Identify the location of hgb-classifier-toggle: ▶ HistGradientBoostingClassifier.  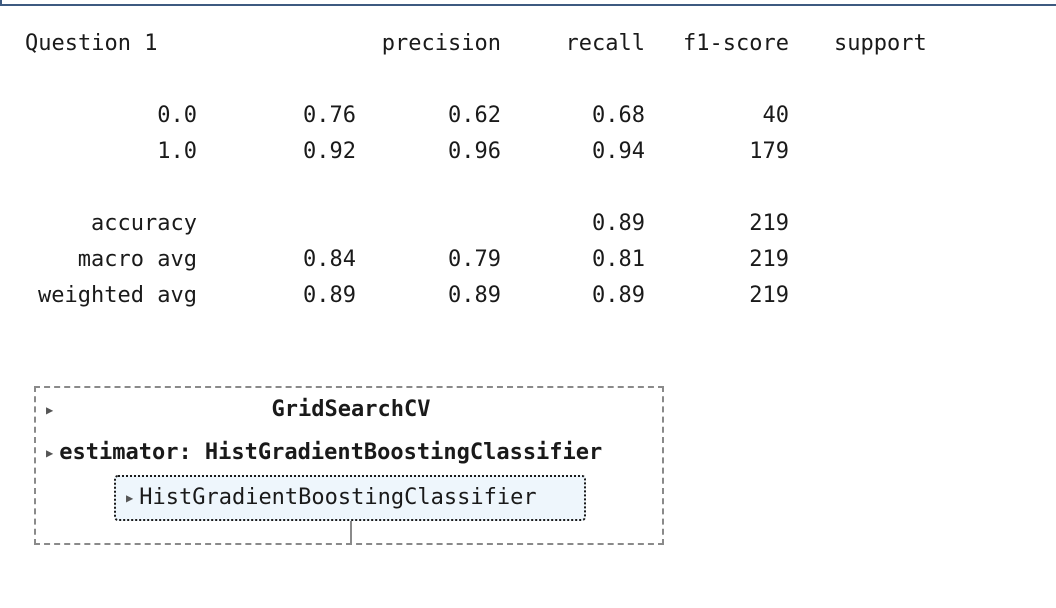
(350, 498).